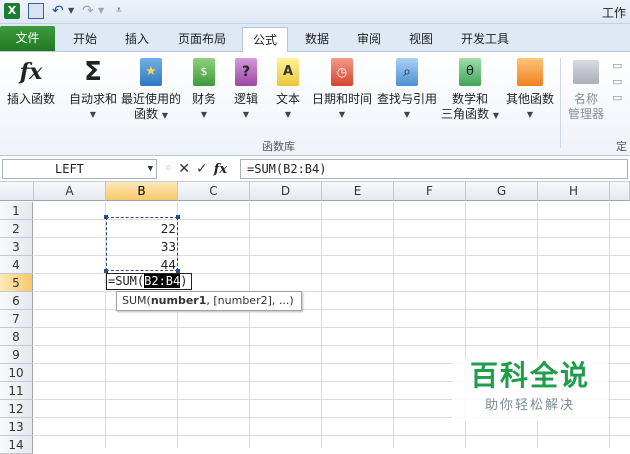 This screenshot has width=630, height=454. I want to click on group-separator, so click(560, 103).